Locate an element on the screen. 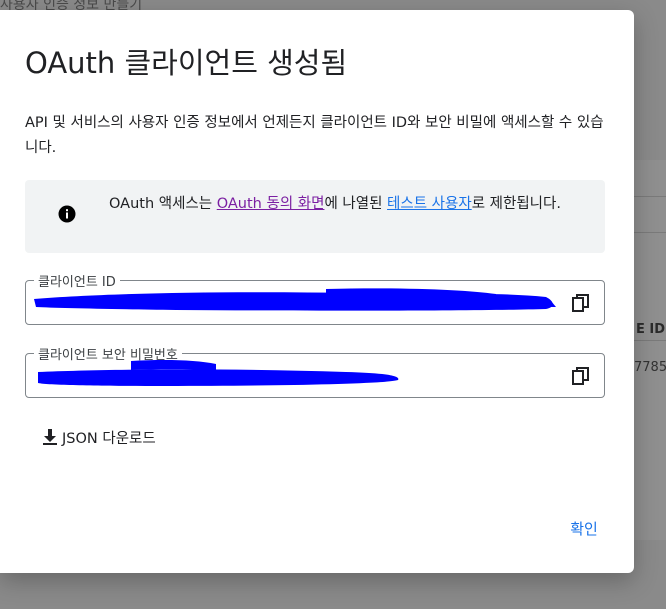 The width and height of the screenshot is (666, 609). info-text-before: OAuth 액세스는 is located at coordinates (163, 204).